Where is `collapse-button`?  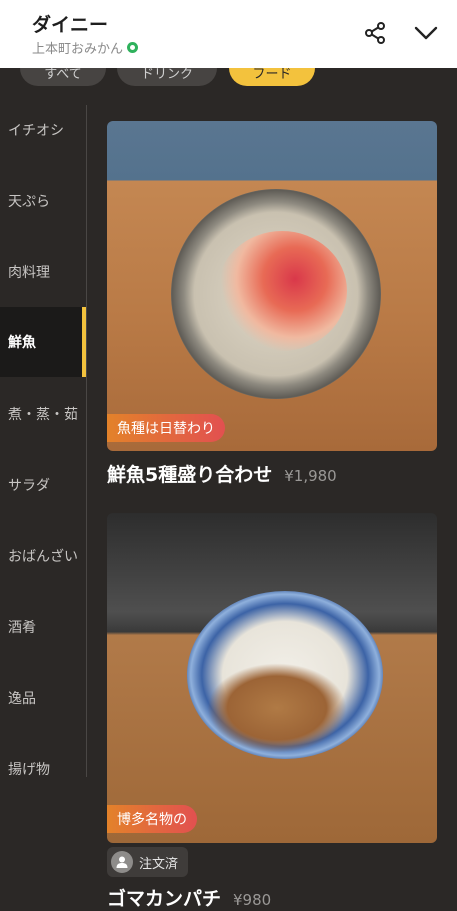 collapse-button is located at coordinates (426, 33).